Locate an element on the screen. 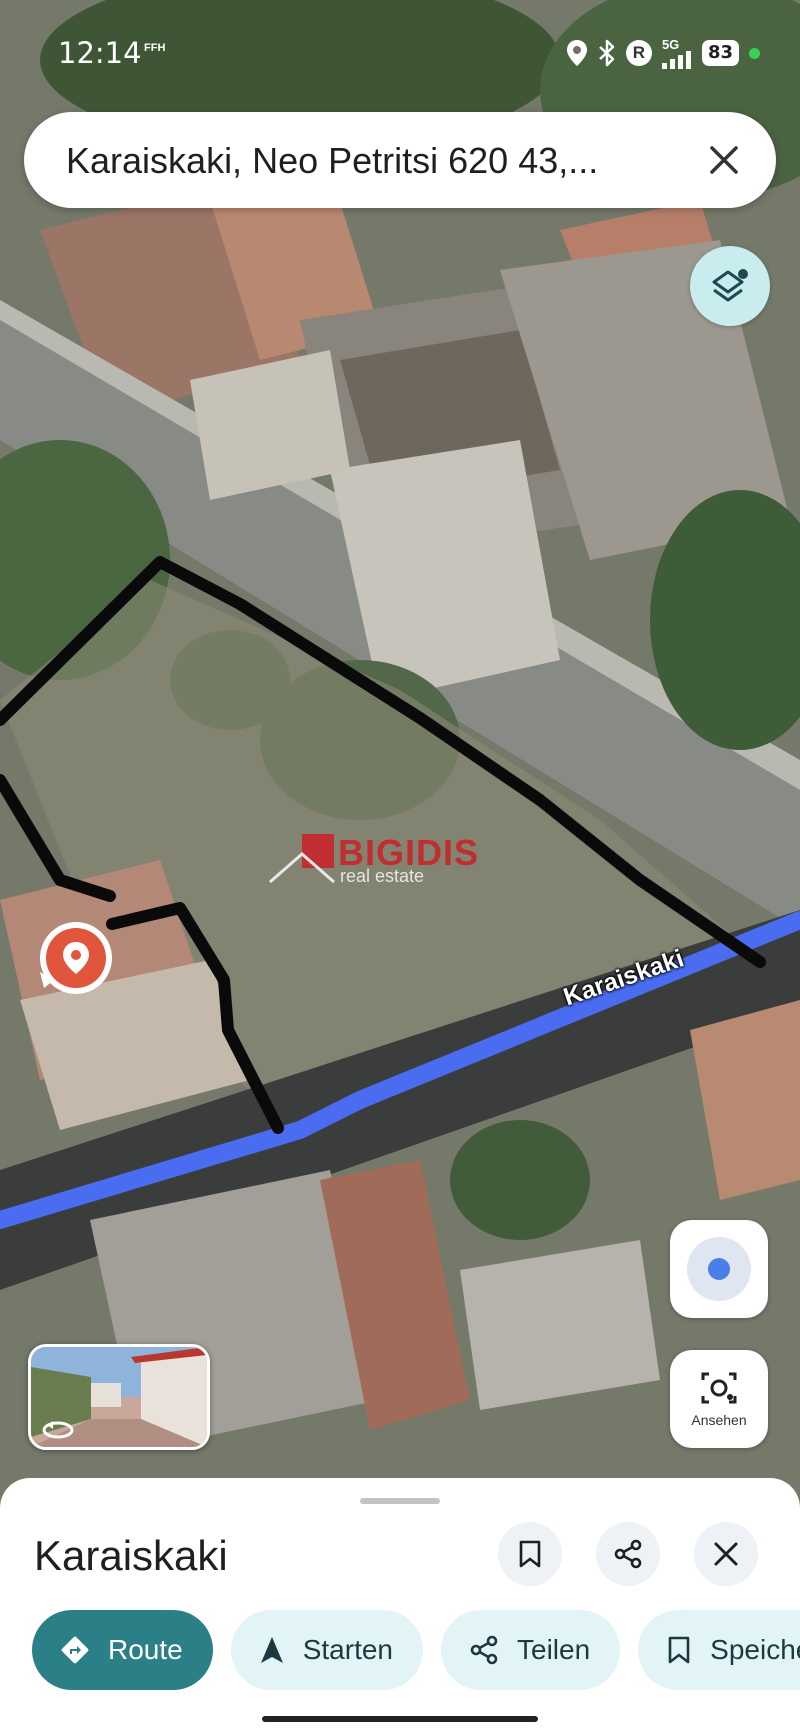  my-location-button is located at coordinates (719, 1269).